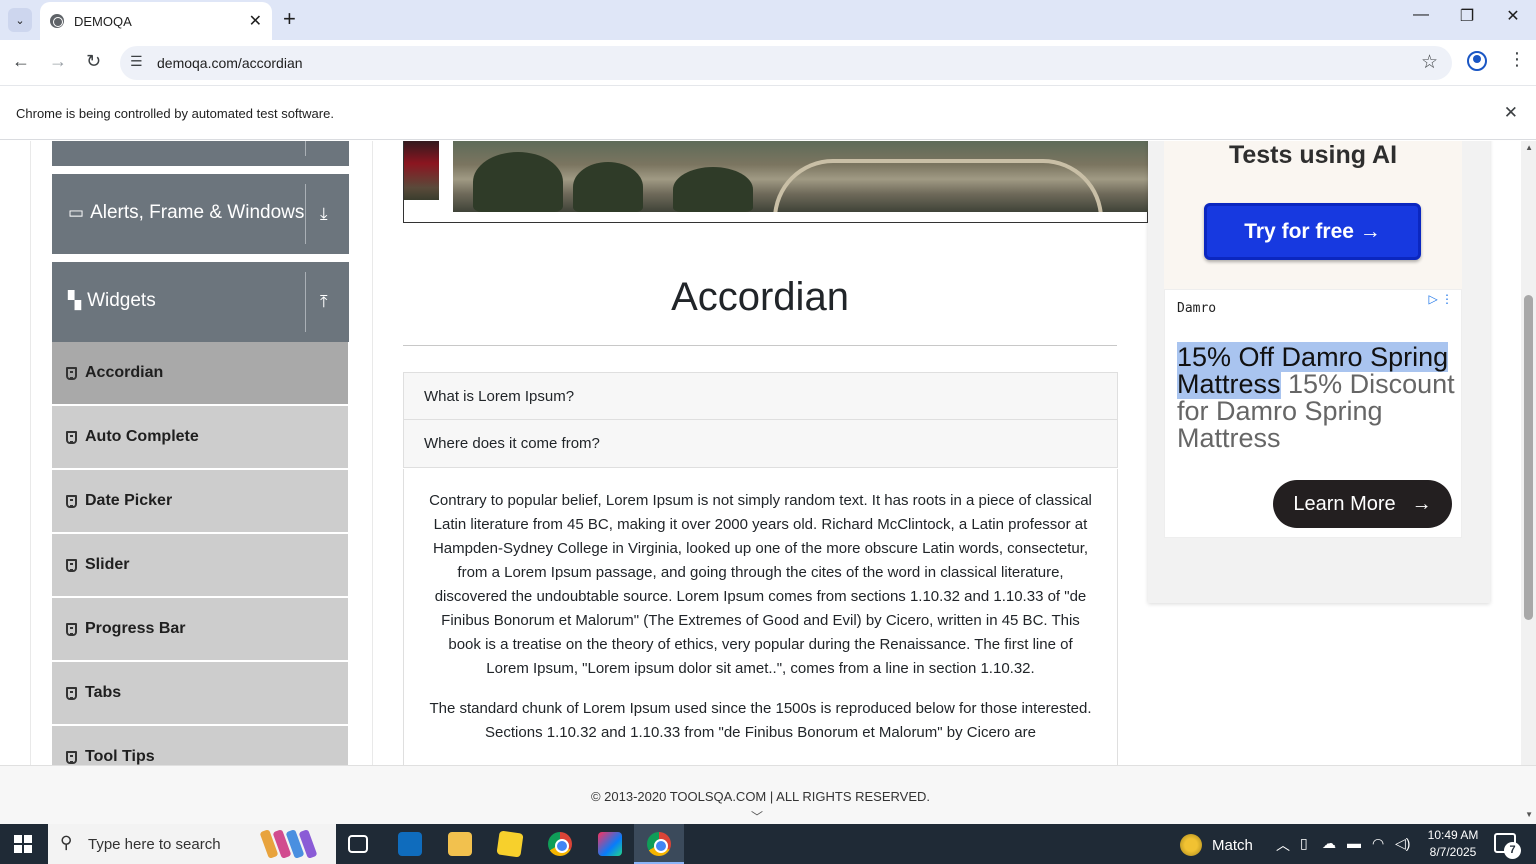 Image resolution: width=1536 pixels, height=864 pixels. What do you see at coordinates (289, 19) in the screenshot?
I see `plus-icon: +` at bounding box center [289, 19].